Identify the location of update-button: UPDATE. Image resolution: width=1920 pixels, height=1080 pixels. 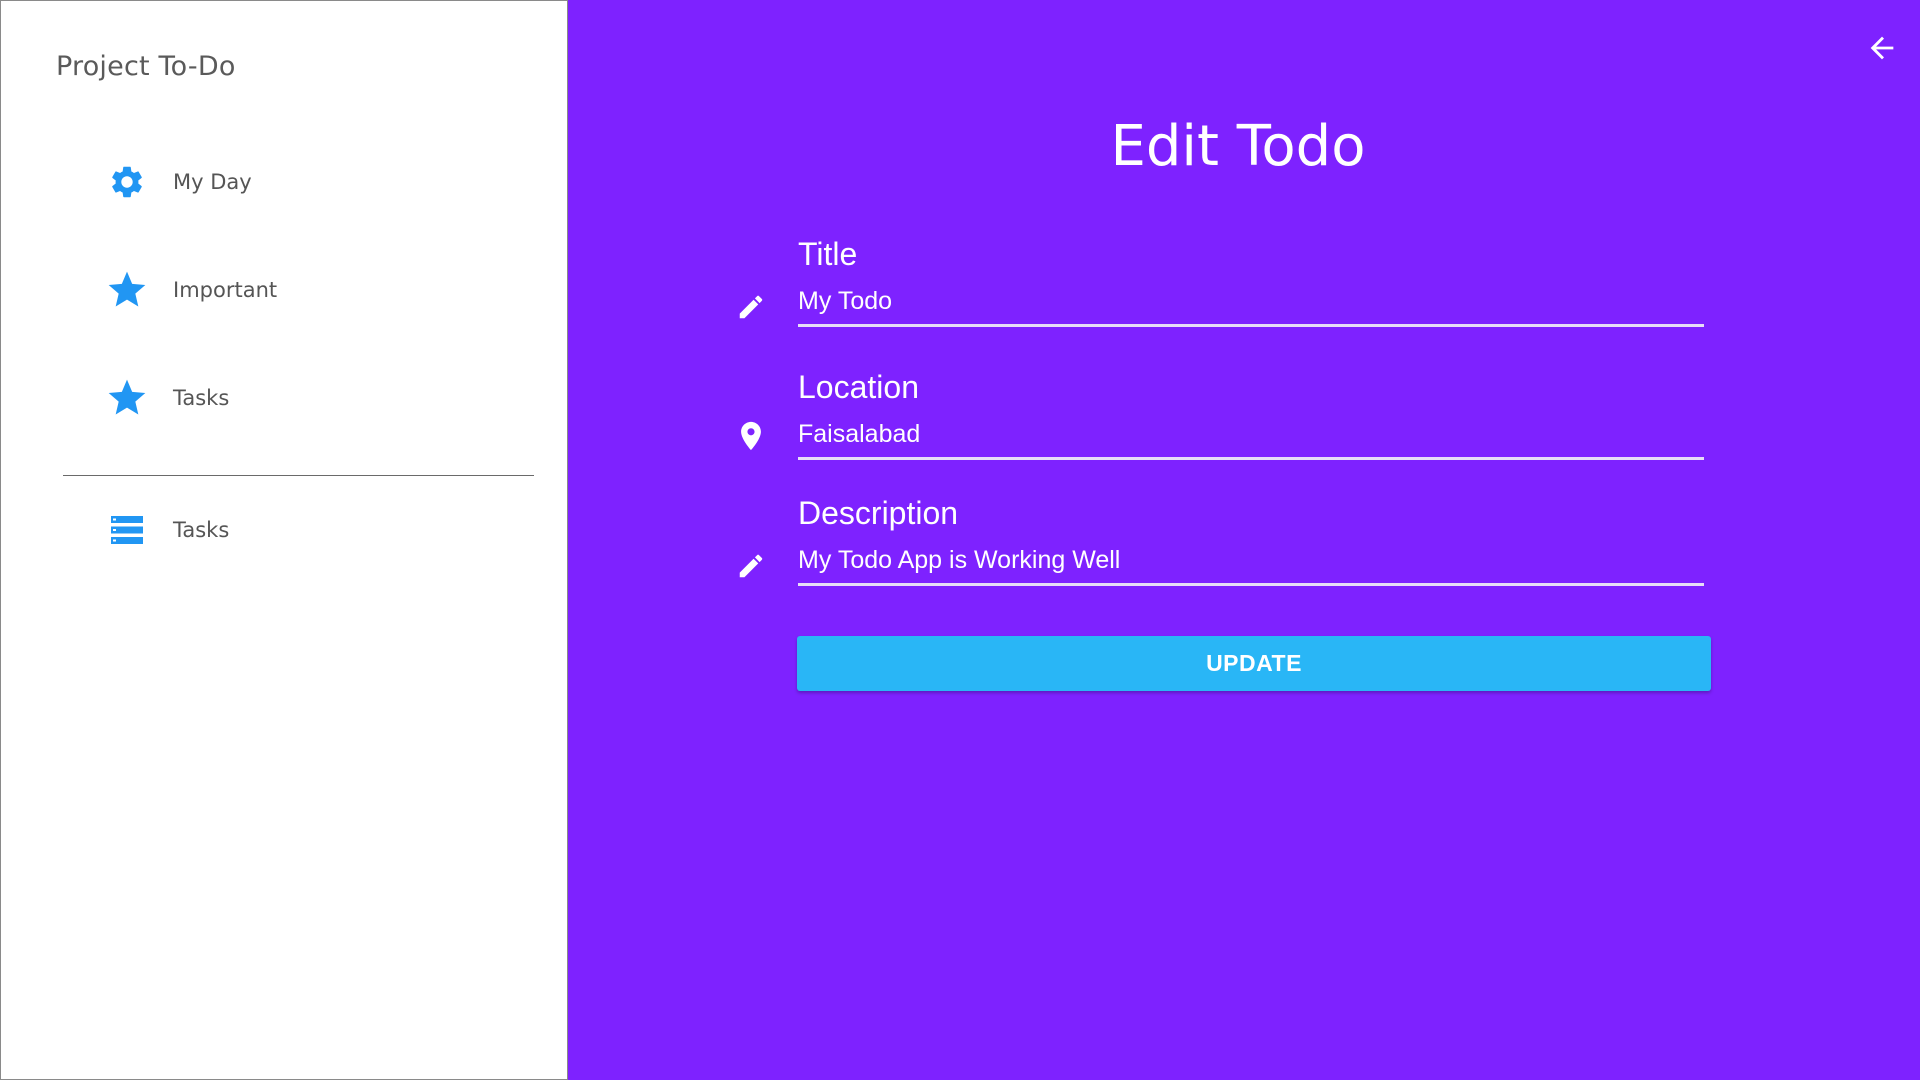
(1254, 663).